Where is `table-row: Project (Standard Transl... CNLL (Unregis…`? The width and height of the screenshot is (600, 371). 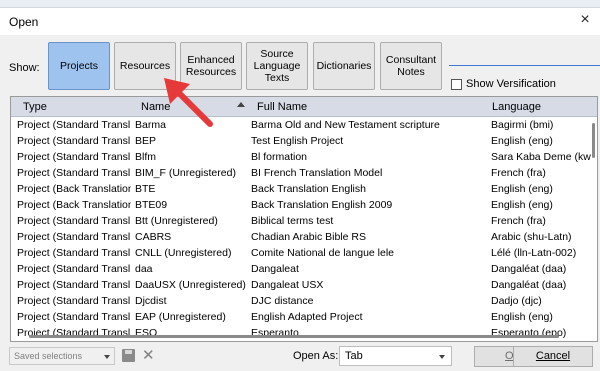 table-row: Project (Standard Transl... CNLL (Unregis… is located at coordinates (304, 254).